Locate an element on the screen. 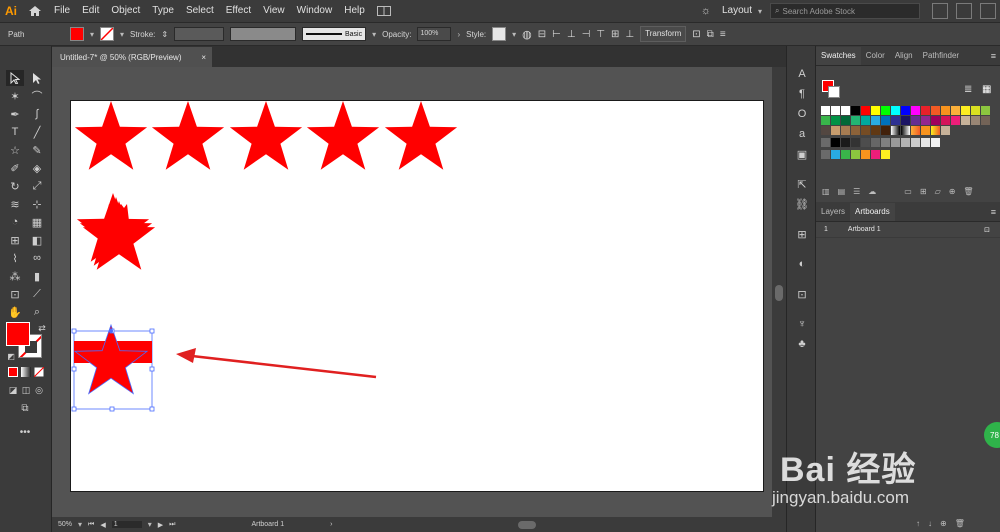 The height and width of the screenshot is (532, 1000). slice-tool-icon: ⟋ is located at coordinates (37, 294).